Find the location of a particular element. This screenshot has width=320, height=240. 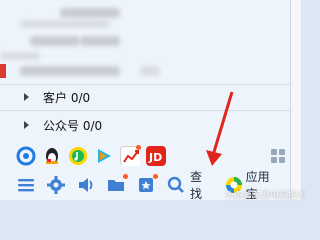

group-row-customers: 客户 0/0 is located at coordinates (145, 97).